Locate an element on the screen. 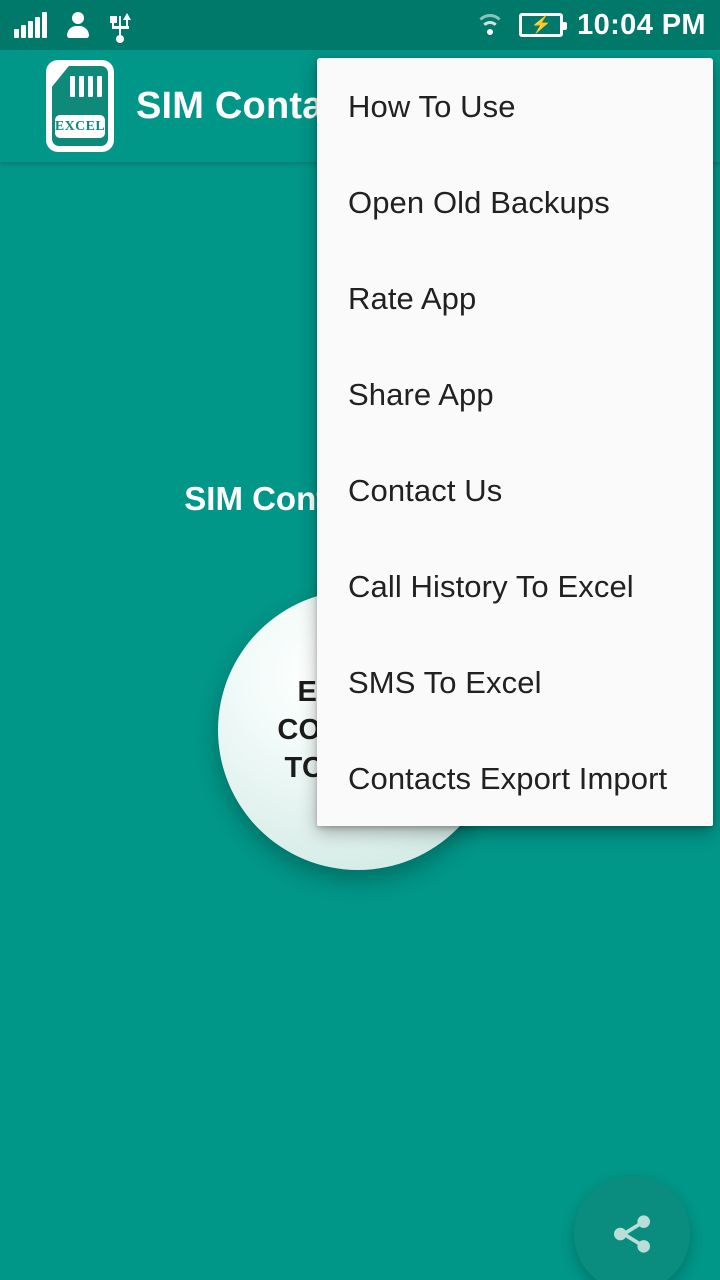 The height and width of the screenshot is (1280, 720). status-bar-right-icons: ⚡ 10:04 PM is located at coordinates (597, 24).